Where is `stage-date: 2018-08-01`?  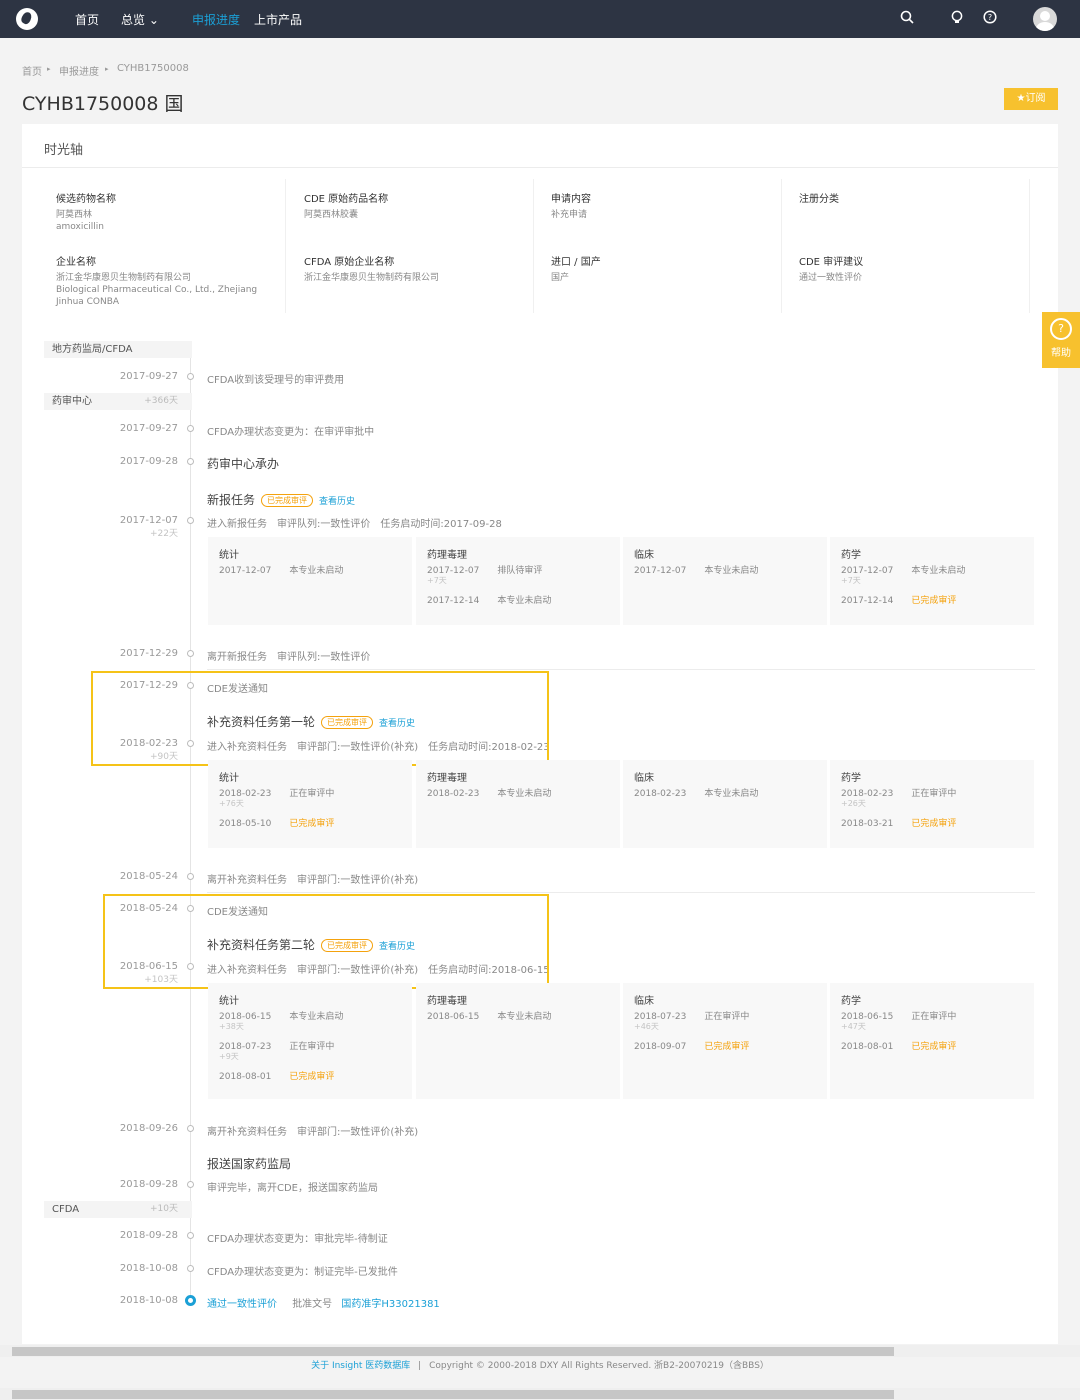
stage-date: 2018-08-01 is located at coordinates (867, 1047).